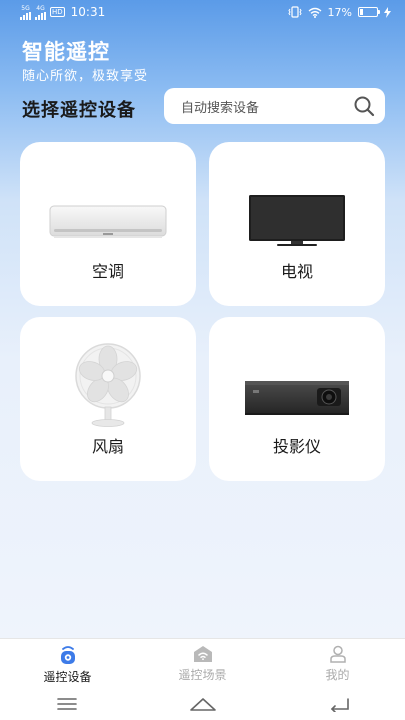 This screenshot has height=720, width=405. What do you see at coordinates (220, 108) in the screenshot?
I see `search-placeholder: 自动搜索设备` at bounding box center [220, 108].